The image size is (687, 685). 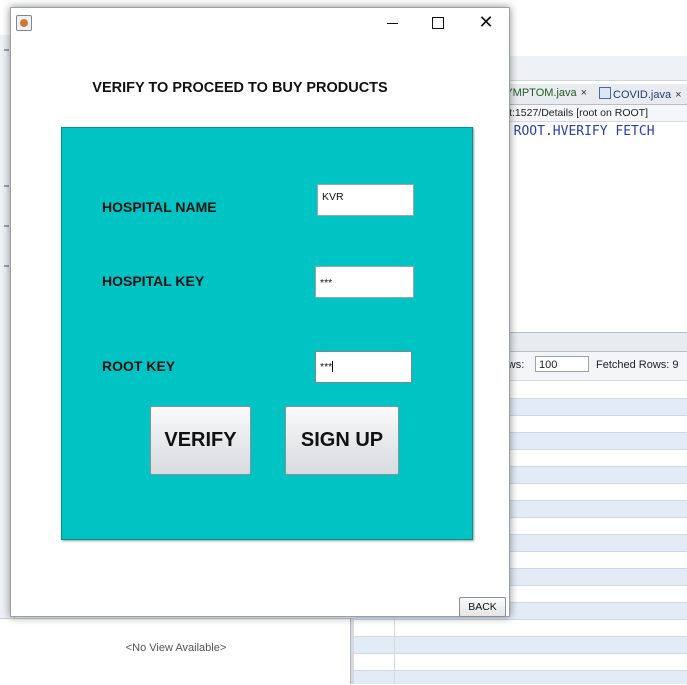 What do you see at coordinates (240, 88) in the screenshot?
I see `page-title: VERIFY TO PROCEED TO BUY PRODUCTS` at bounding box center [240, 88].